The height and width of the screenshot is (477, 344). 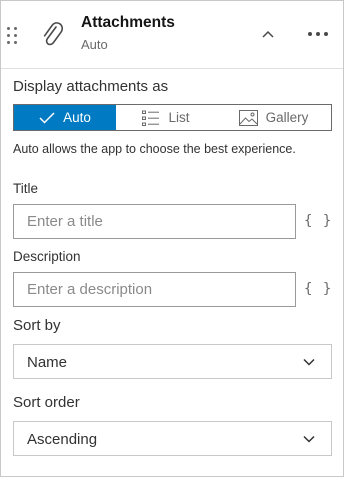 What do you see at coordinates (62, 439) in the screenshot?
I see `sort-order-value: Ascending` at bounding box center [62, 439].